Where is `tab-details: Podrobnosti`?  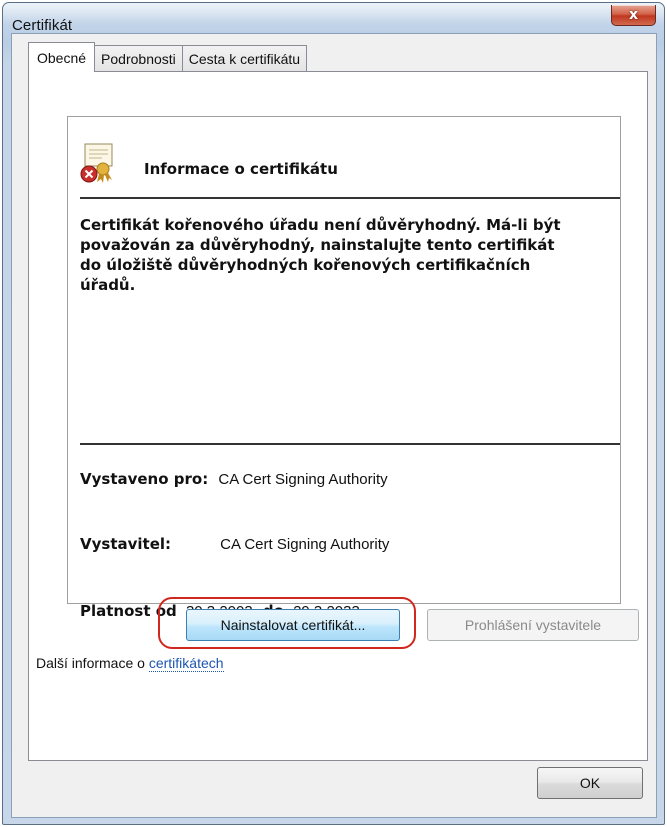
tab-details: Podrobnosti is located at coordinates (138, 58).